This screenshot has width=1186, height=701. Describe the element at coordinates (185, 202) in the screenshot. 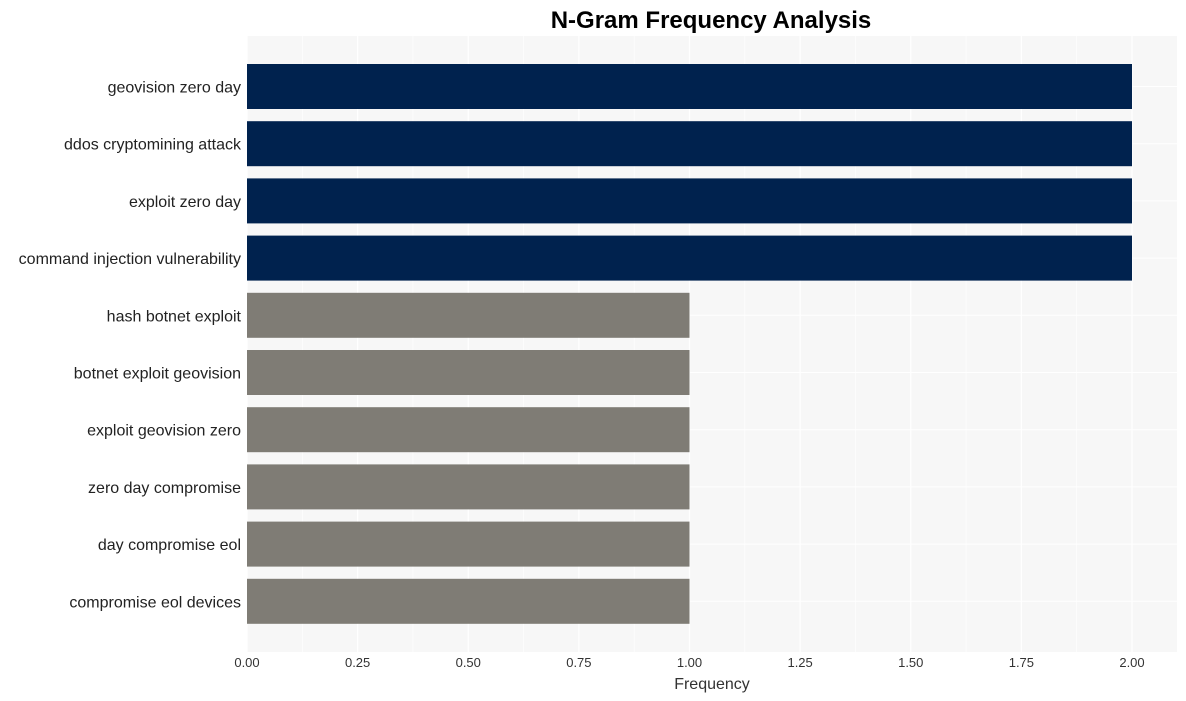

I see `y-tick-label: exploit zero day` at that location.